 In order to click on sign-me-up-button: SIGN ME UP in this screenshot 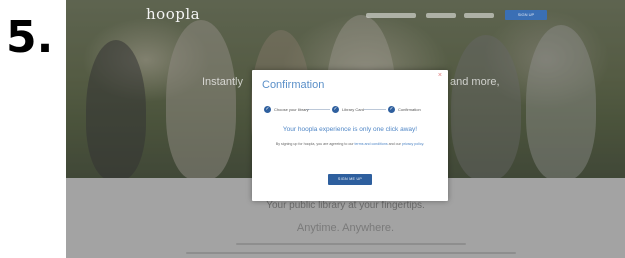, I will do `click(350, 179)`.